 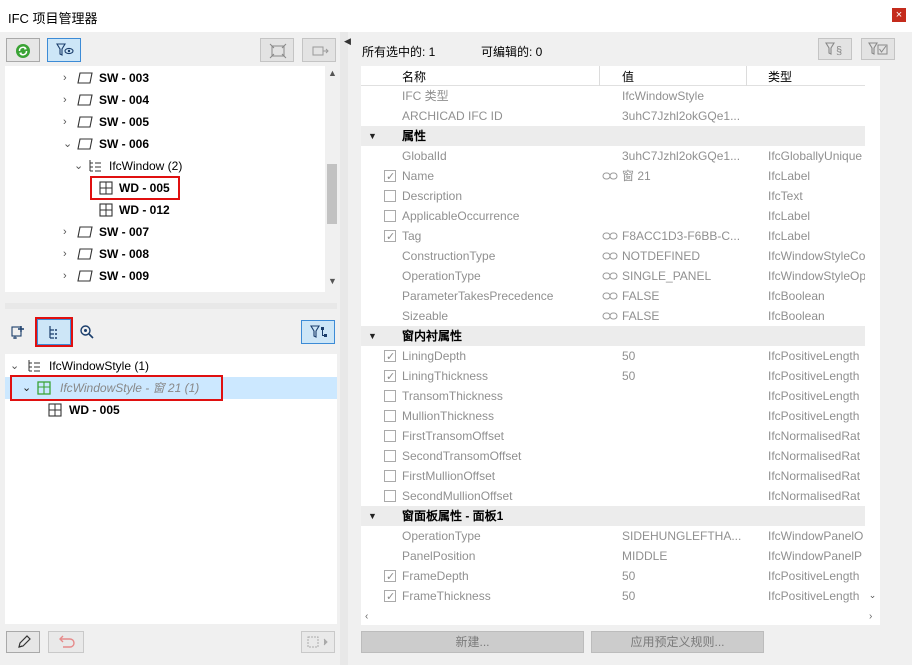 I want to click on property-row: ParameterTakesPrecedence FALSE IfcBoolean, so click(x=620, y=296).